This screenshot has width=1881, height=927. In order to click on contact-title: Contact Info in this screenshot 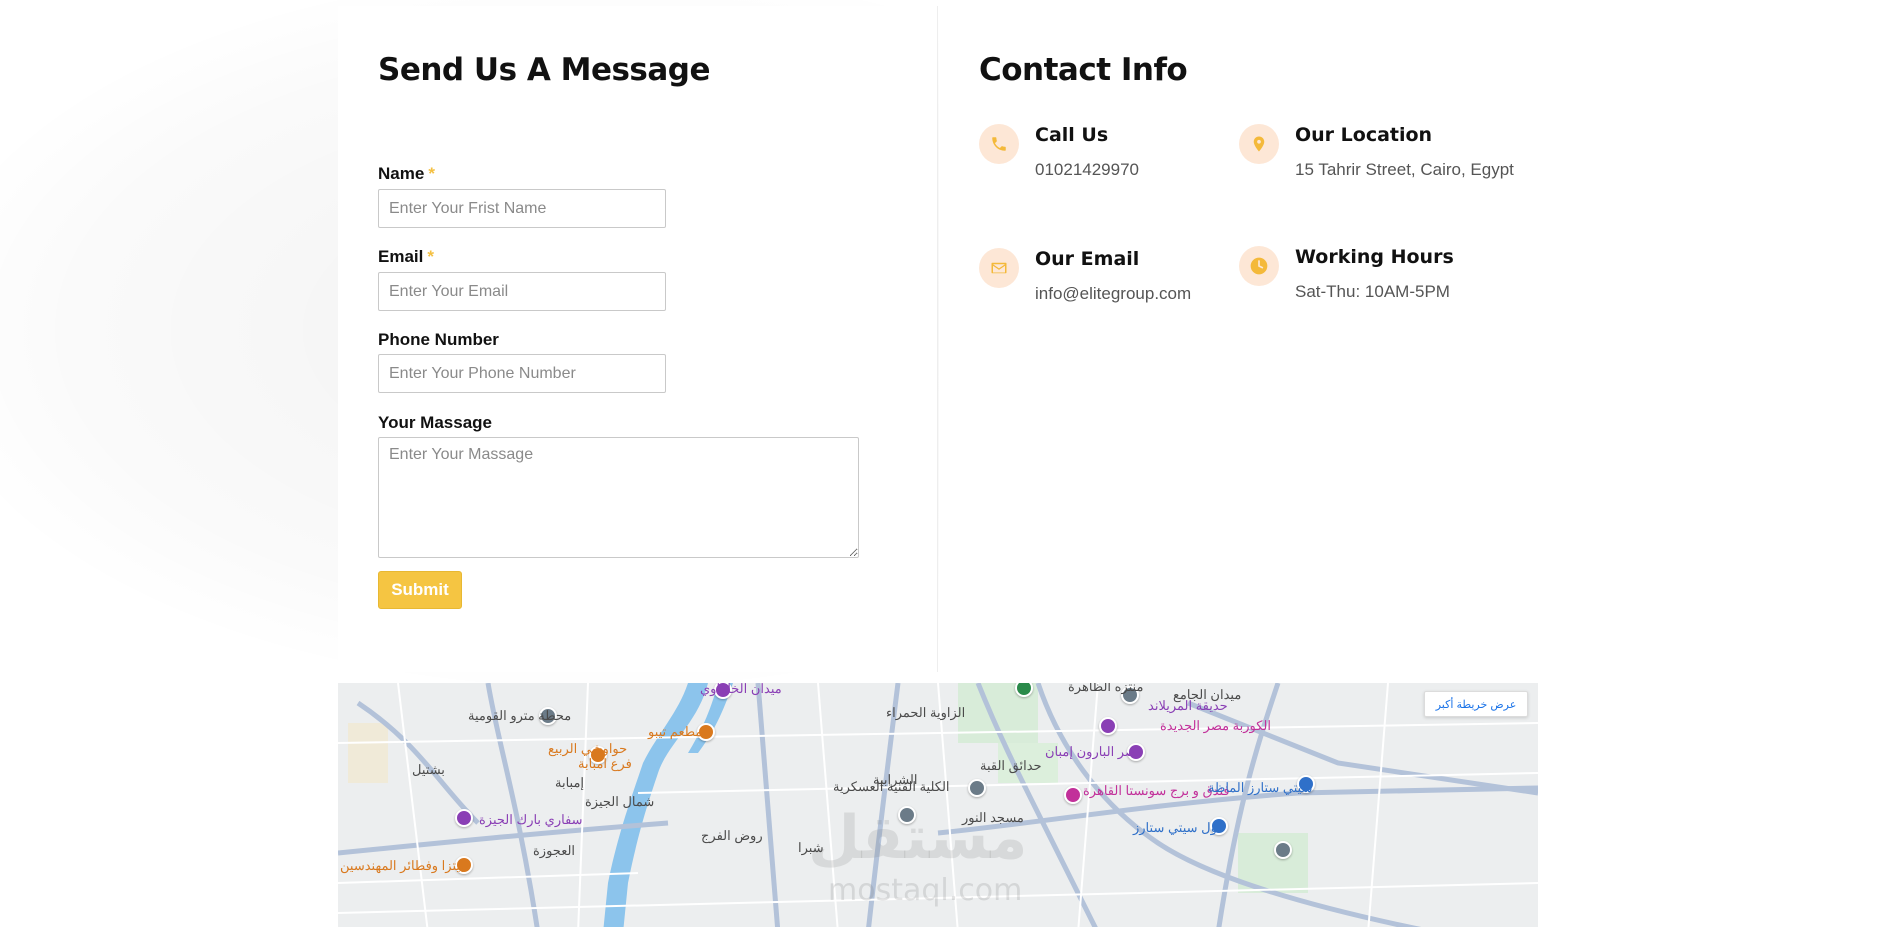, I will do `click(1083, 70)`.